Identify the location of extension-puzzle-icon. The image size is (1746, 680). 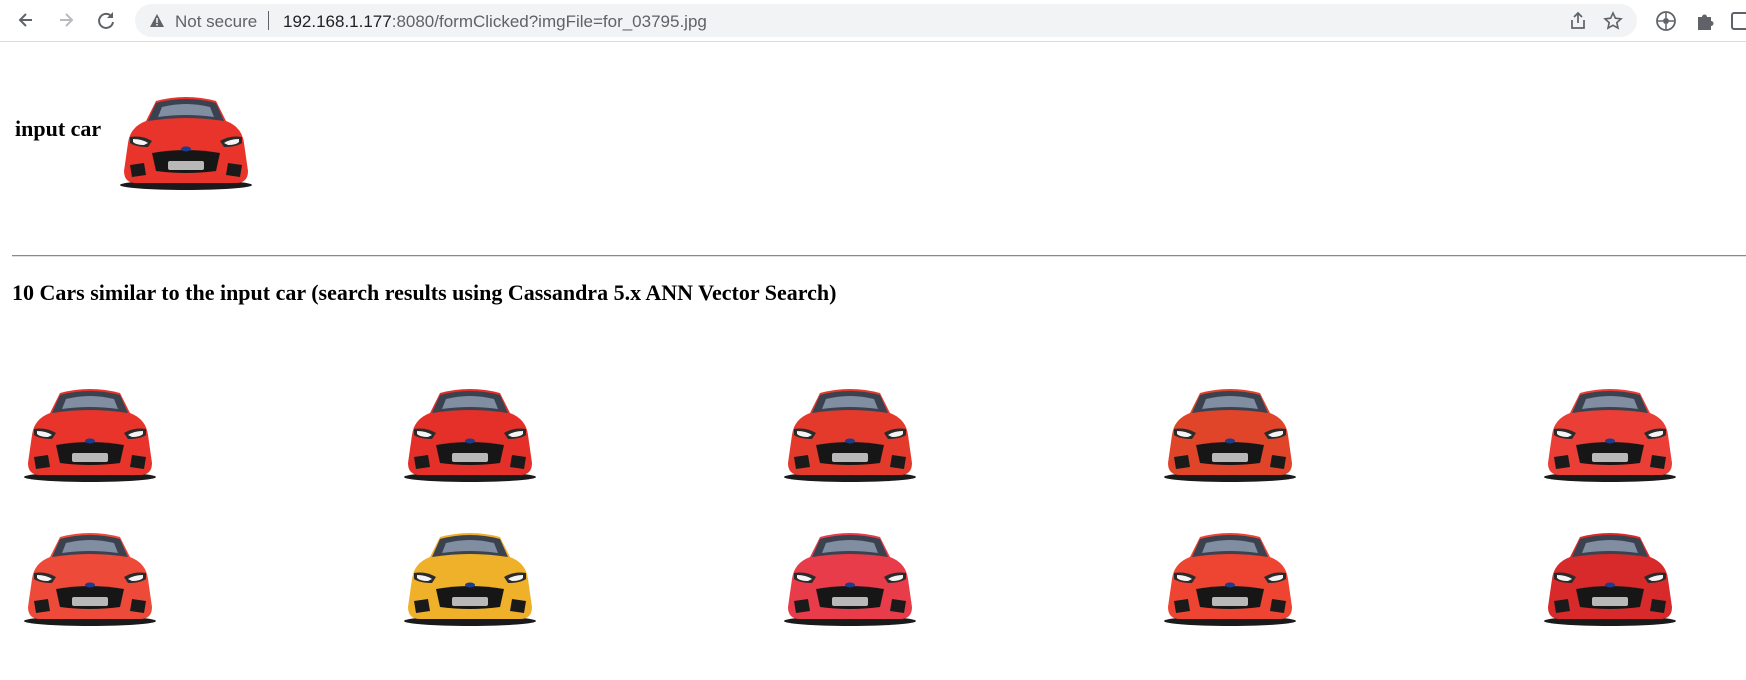
(1705, 21).